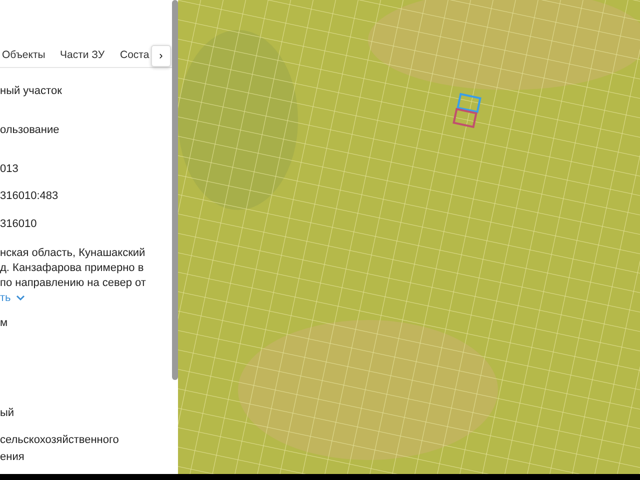  What do you see at coordinates (10, 169) in the screenshot?
I see `field-value: 013` at bounding box center [10, 169].